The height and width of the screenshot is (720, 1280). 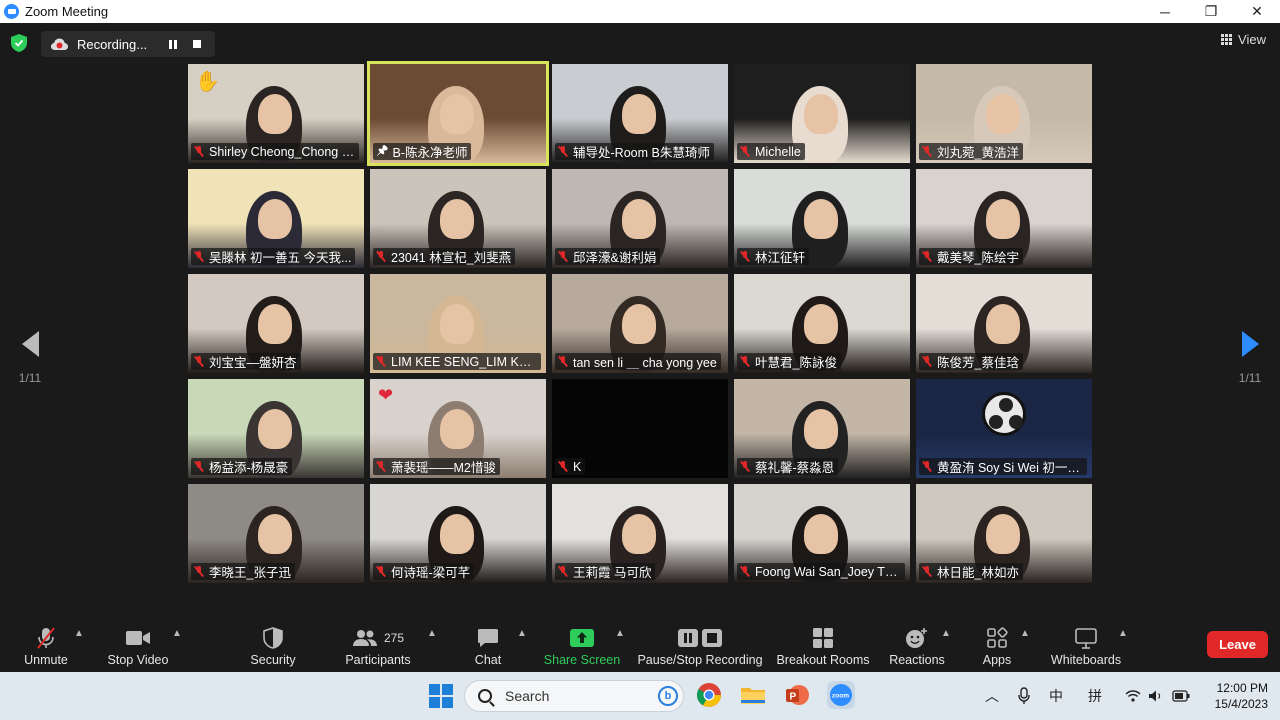 I want to click on volume-icon, so click(x=1156, y=696).